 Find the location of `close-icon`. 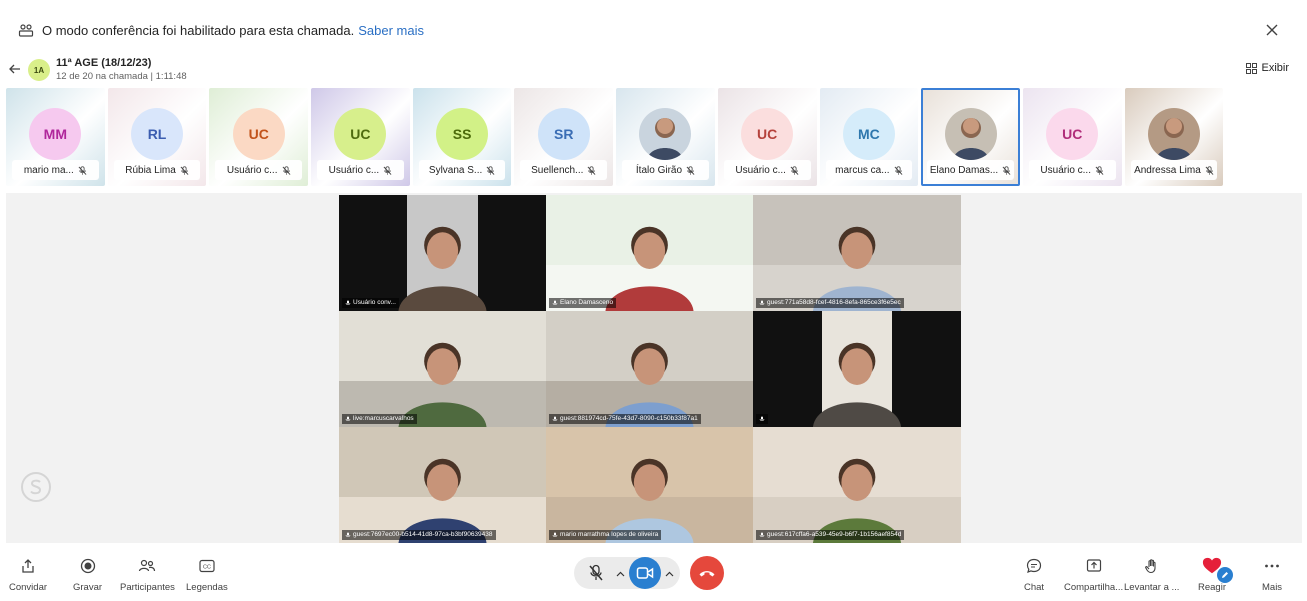

close-icon is located at coordinates (1272, 30).